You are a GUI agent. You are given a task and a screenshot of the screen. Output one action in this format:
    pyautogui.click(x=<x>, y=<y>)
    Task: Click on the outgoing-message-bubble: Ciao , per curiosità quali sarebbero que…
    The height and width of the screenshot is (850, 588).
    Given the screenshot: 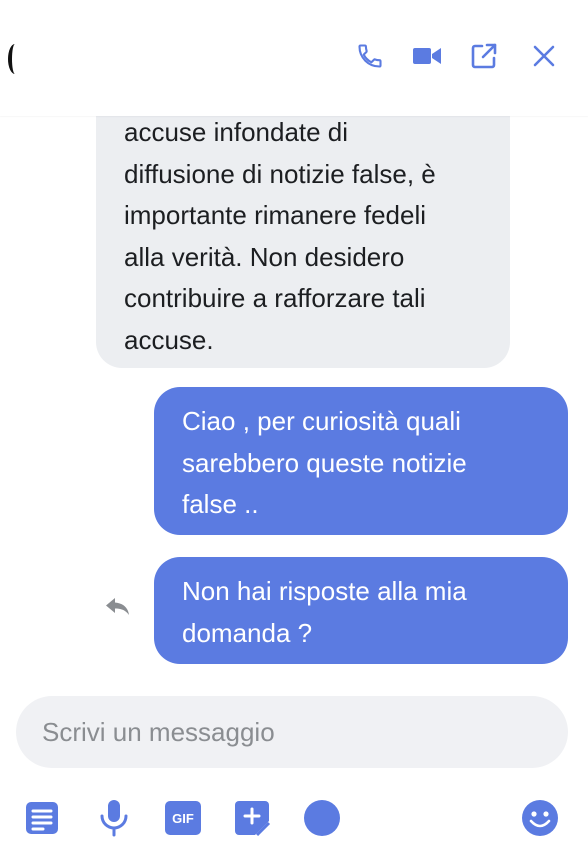 What is the action you would take?
    pyautogui.click(x=361, y=461)
    